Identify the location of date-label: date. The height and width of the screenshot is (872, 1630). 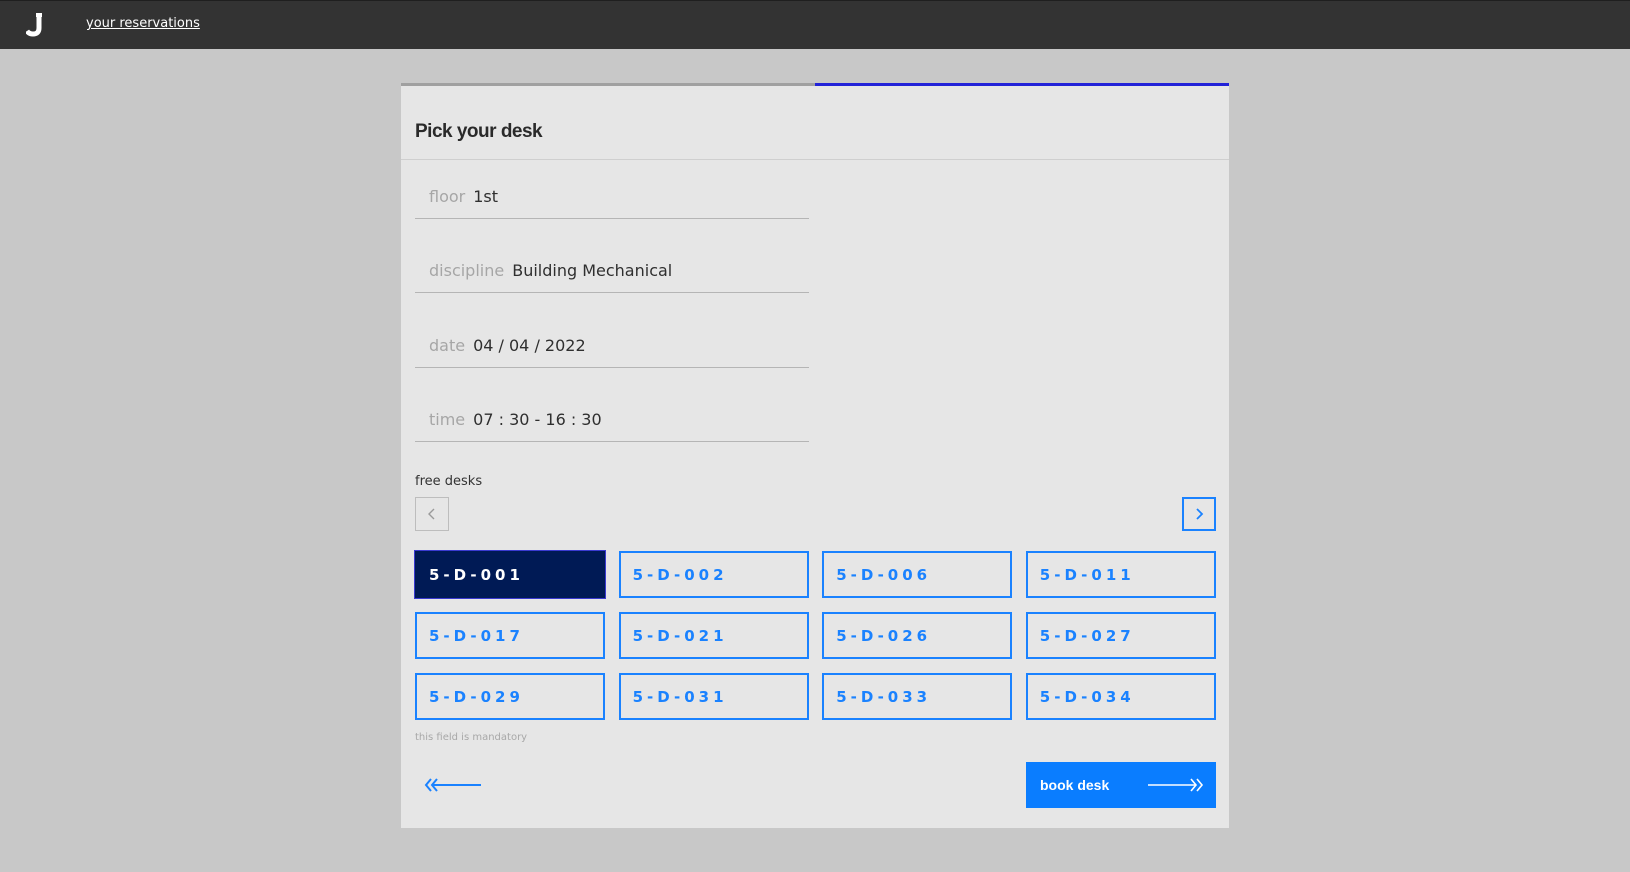
(447, 345).